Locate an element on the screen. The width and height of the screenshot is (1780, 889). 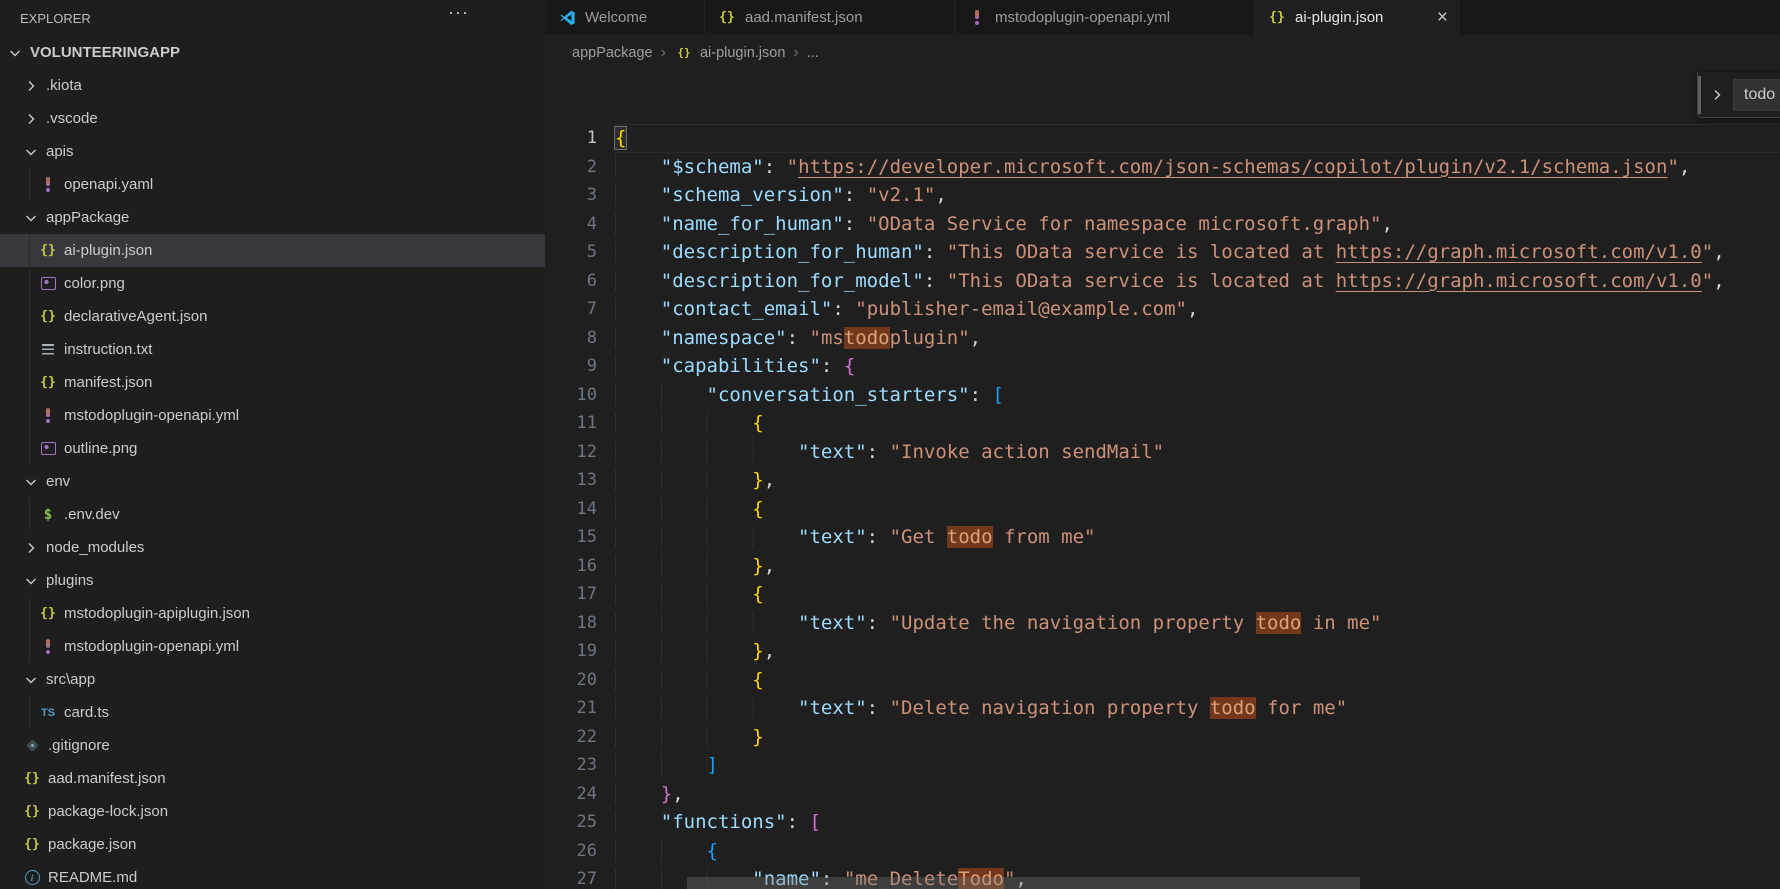
tree-item-apppackage: appPackage is located at coordinates (272, 217).